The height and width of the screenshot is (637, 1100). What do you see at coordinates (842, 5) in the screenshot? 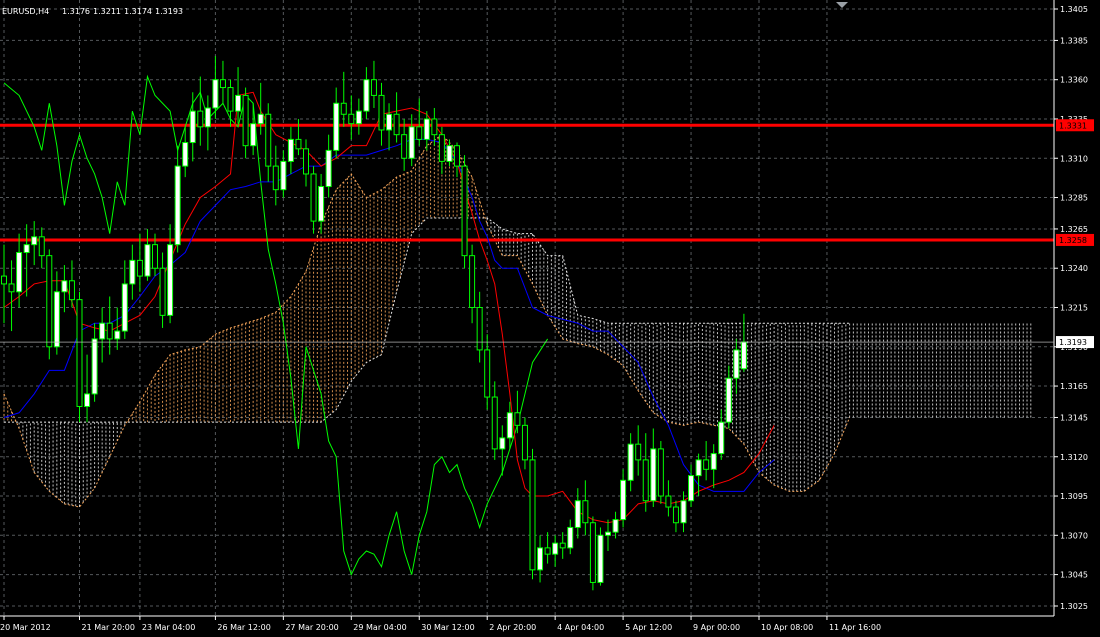
I see `shift-marker-icon` at bounding box center [842, 5].